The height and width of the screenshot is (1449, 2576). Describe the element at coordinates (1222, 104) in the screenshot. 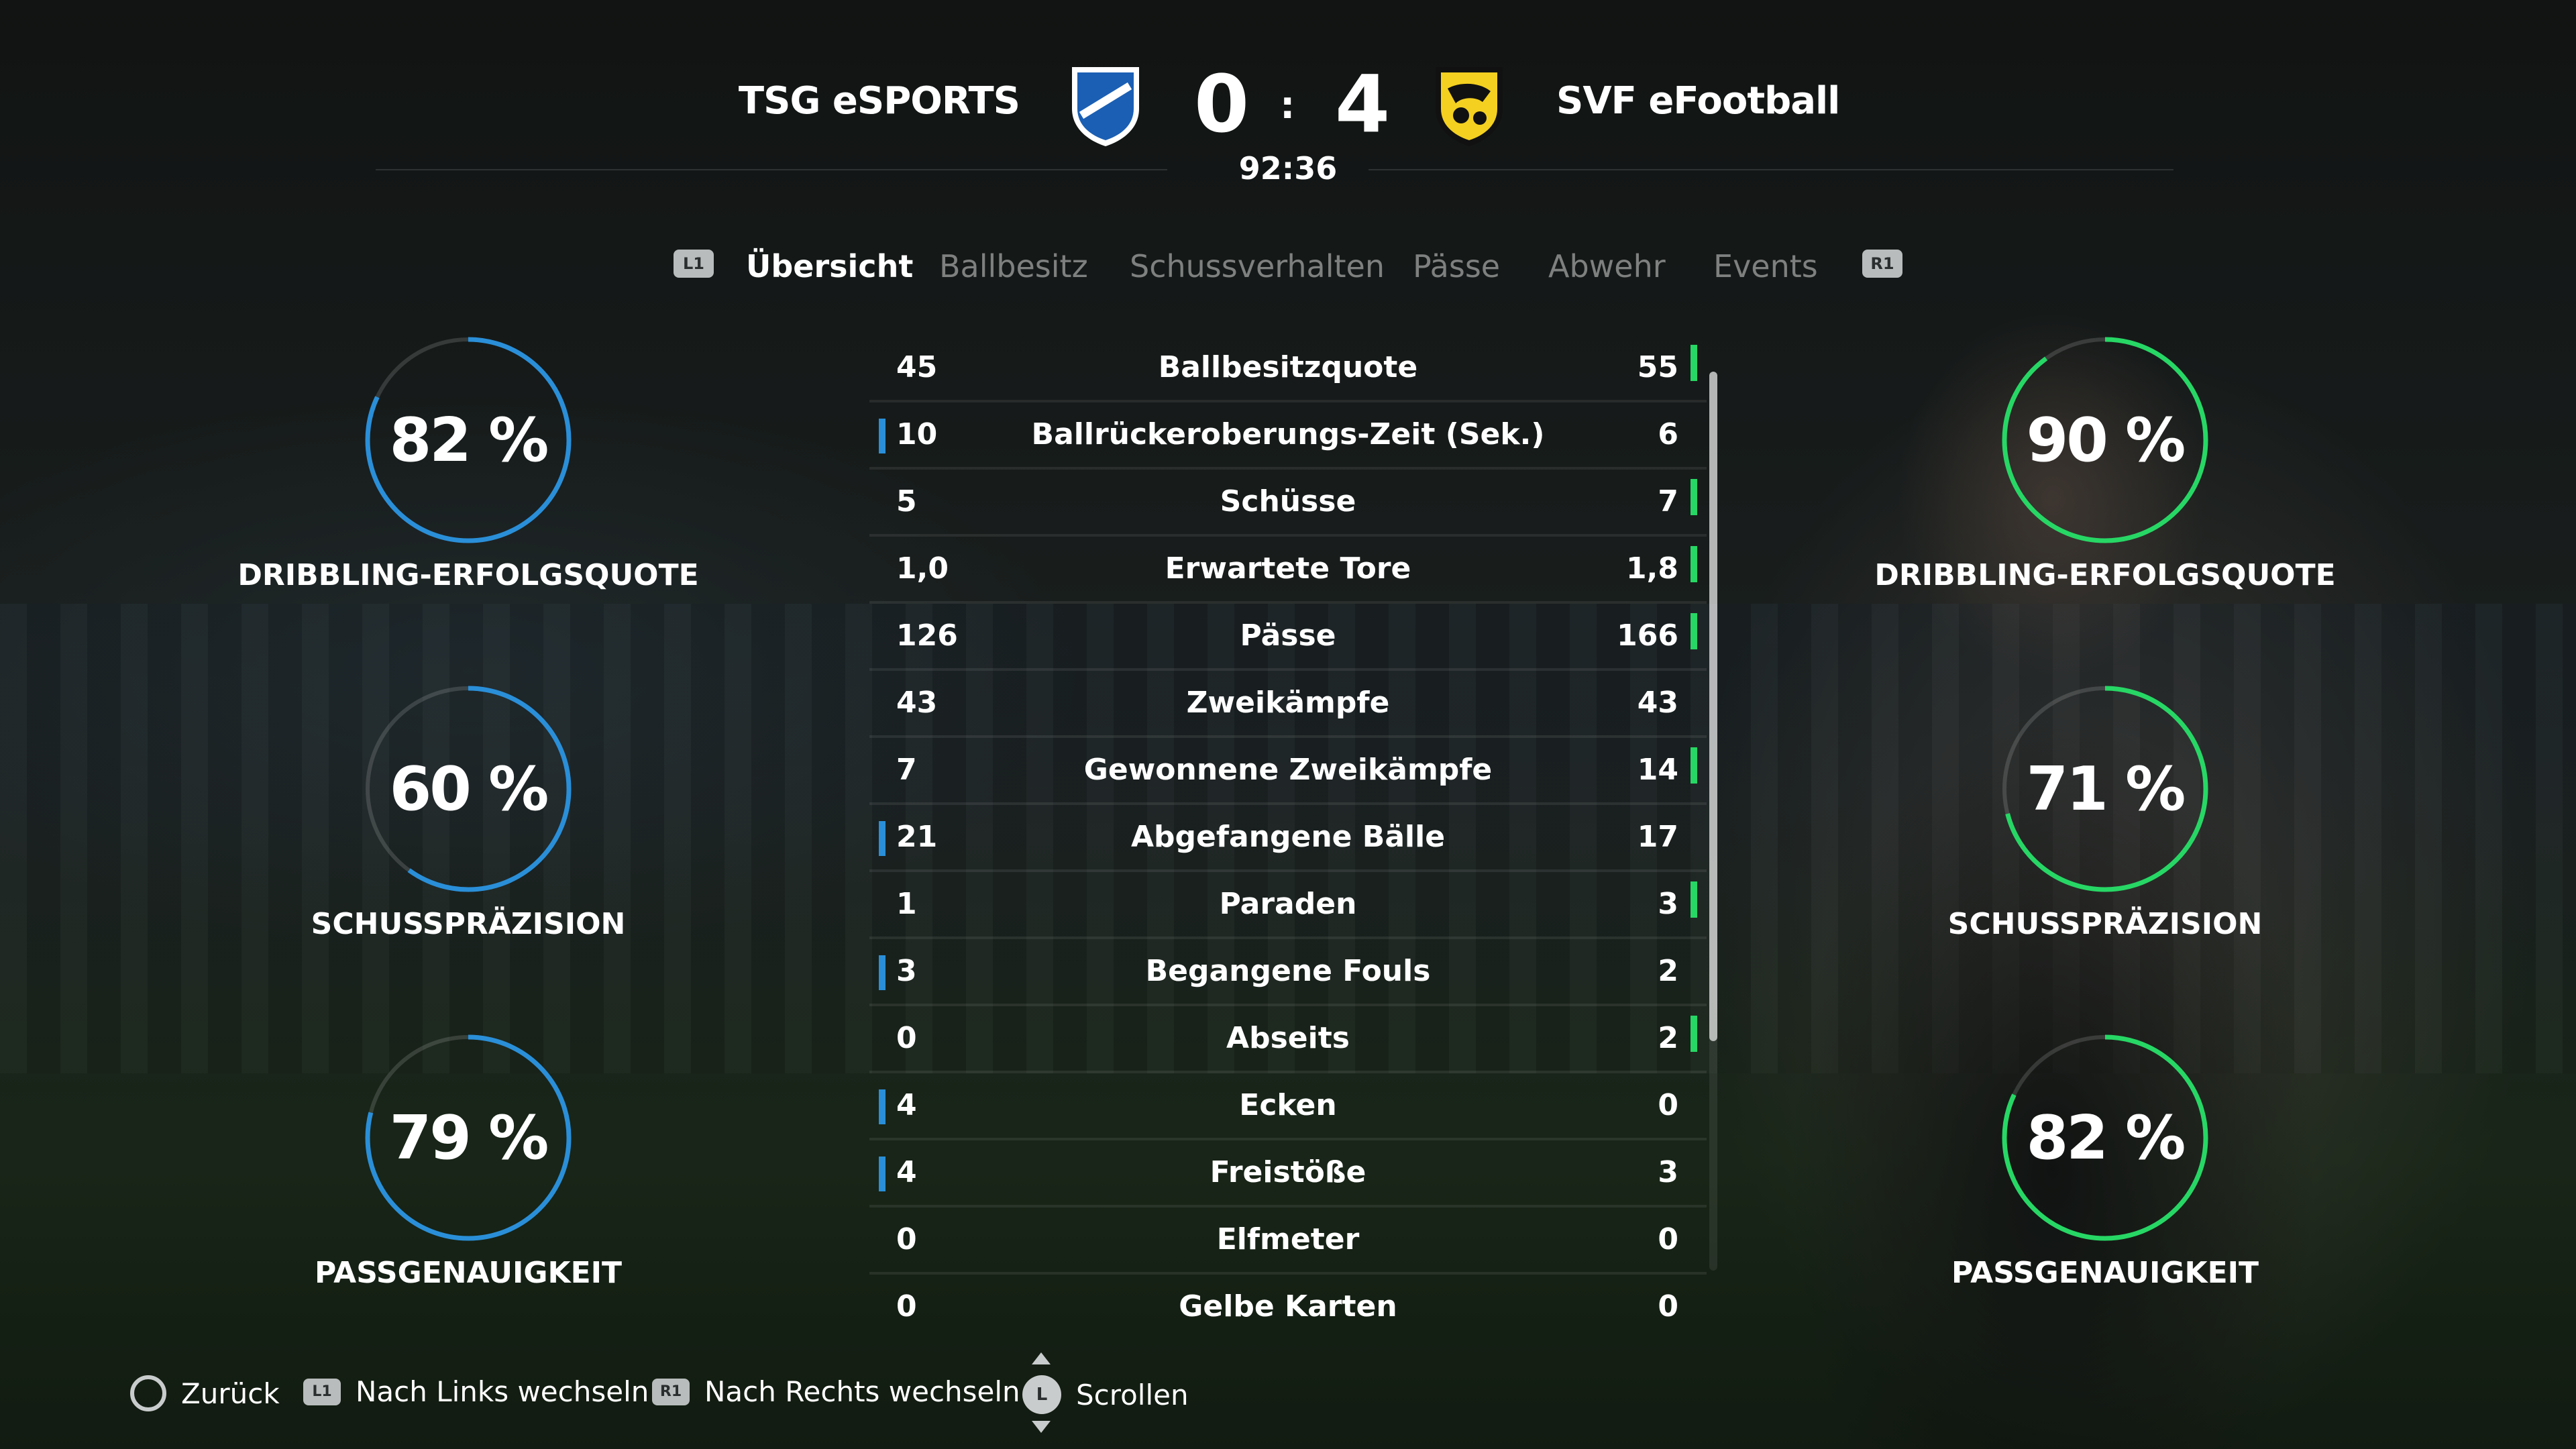

I see `home-score: 0` at that location.